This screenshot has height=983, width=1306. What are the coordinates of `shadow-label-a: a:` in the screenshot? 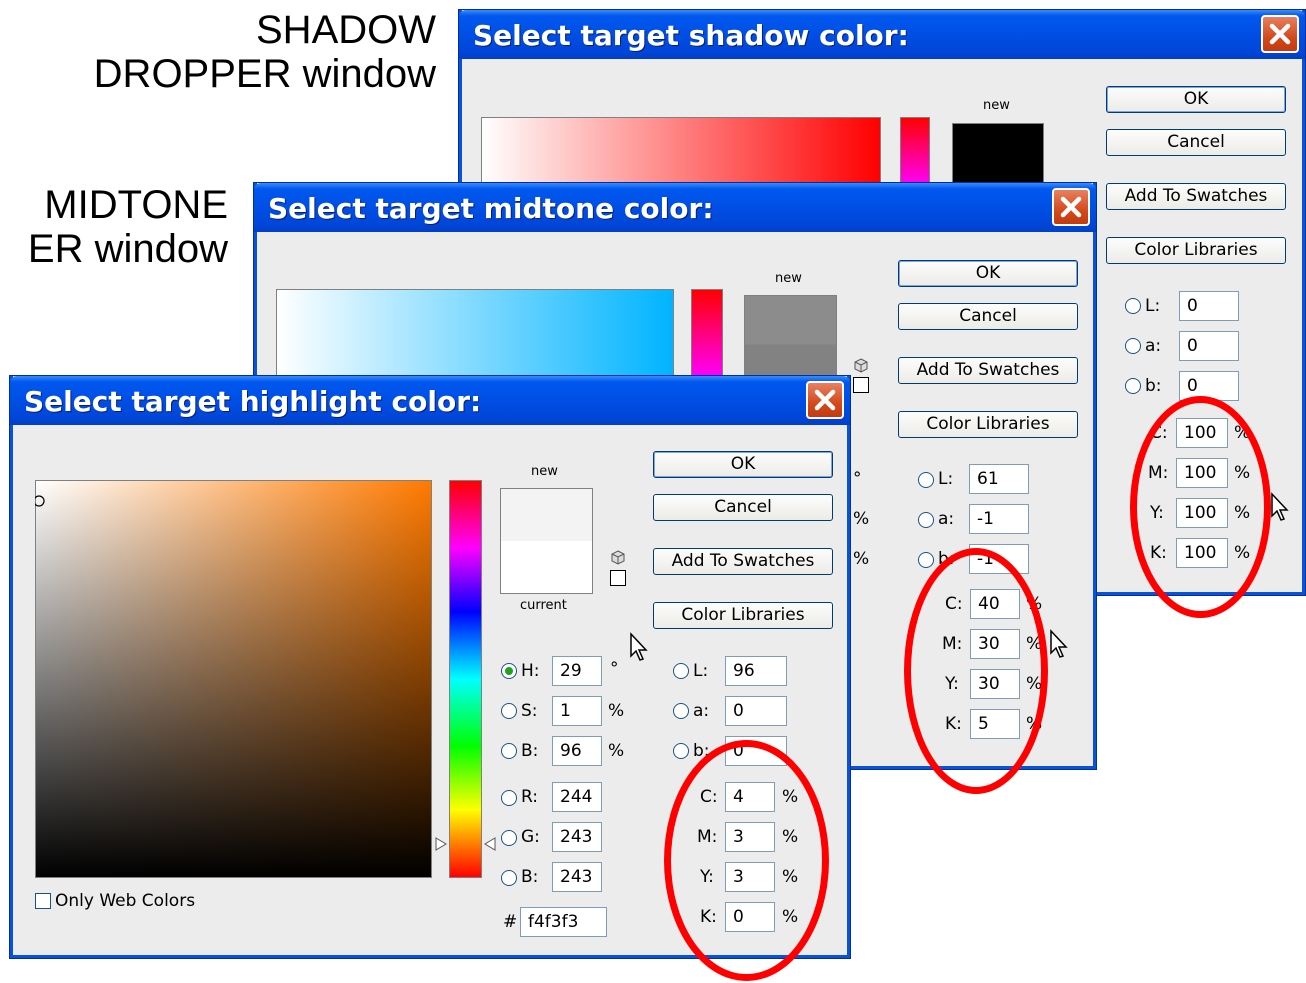 It's located at (1153, 346).